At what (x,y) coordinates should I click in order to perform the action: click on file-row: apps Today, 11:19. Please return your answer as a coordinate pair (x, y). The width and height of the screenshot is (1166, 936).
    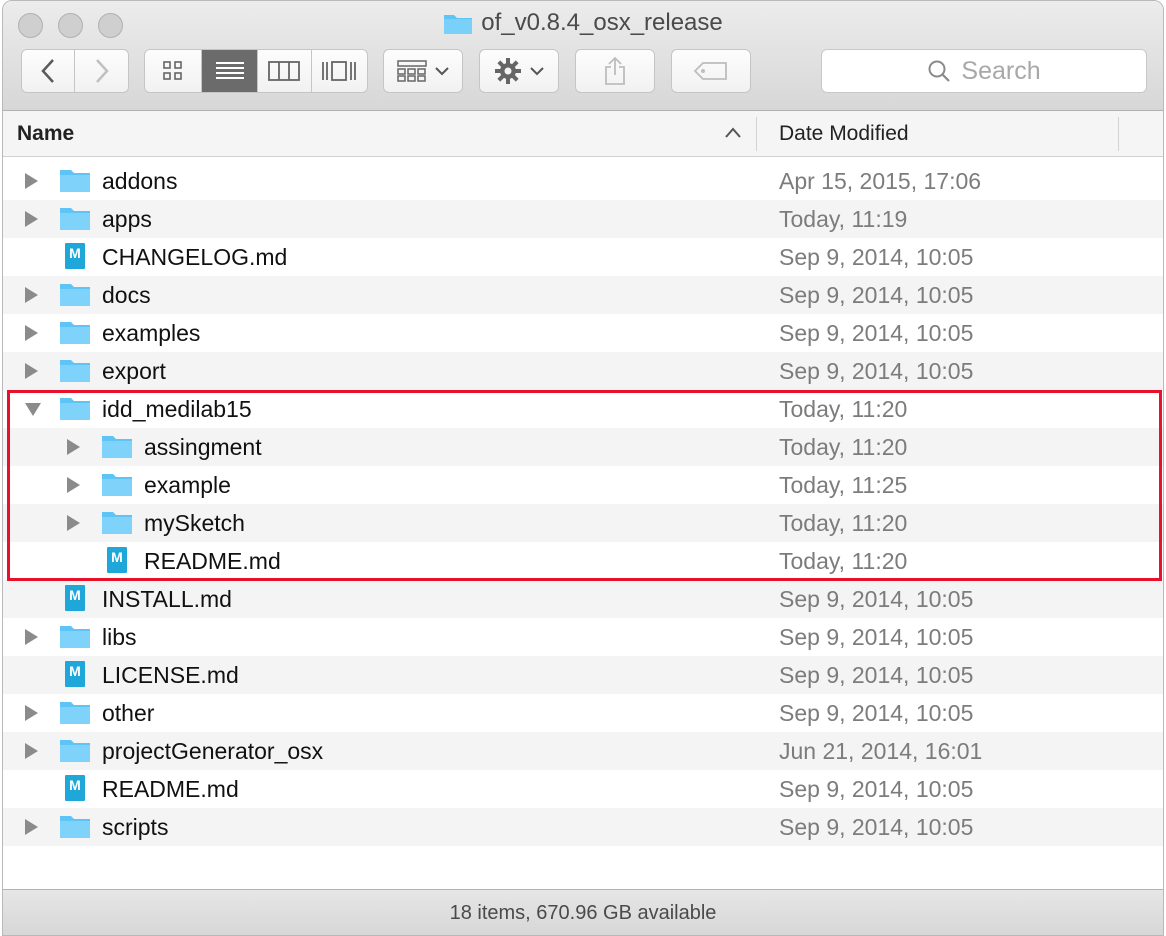
    Looking at the image, I should click on (583, 219).